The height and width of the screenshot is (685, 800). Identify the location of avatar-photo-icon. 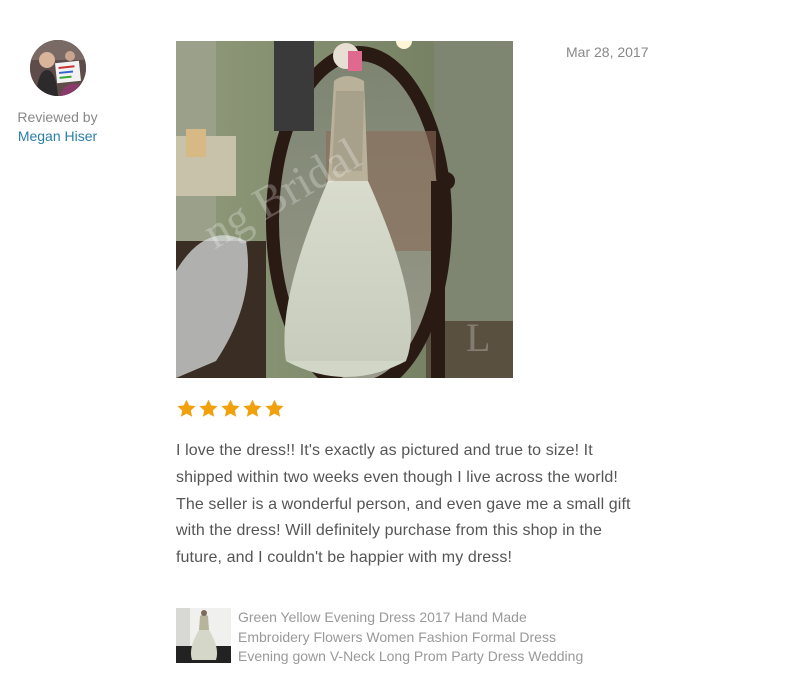
(57, 68).